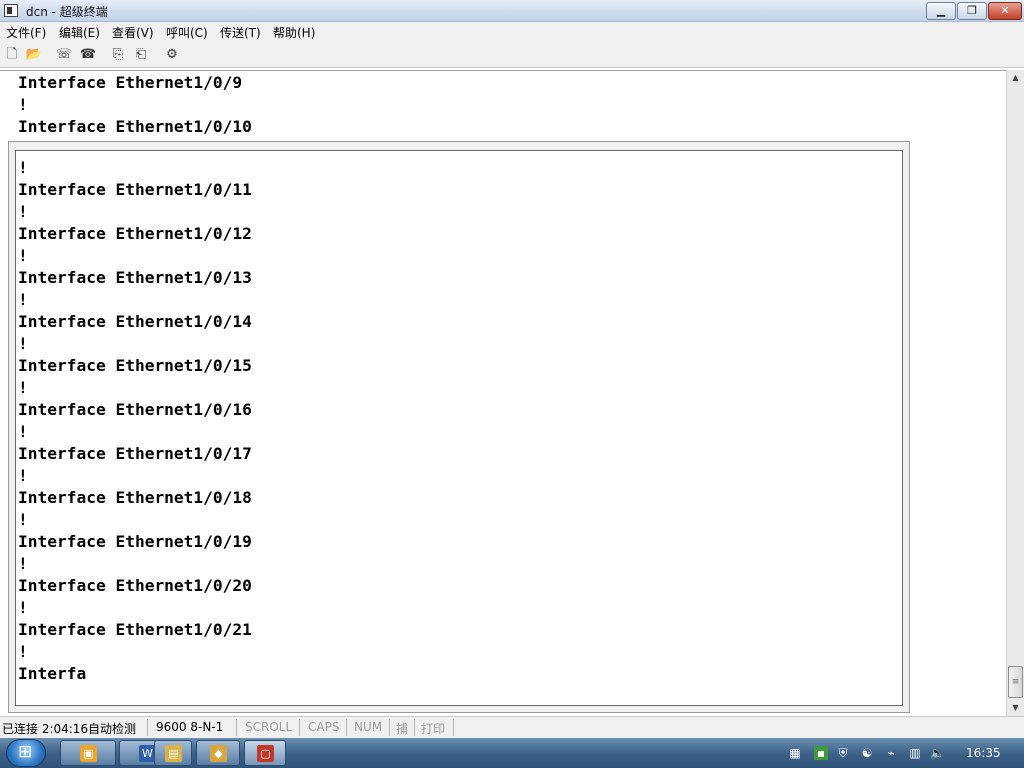  Describe the element at coordinates (941, 11) in the screenshot. I see `minimize-button: ▁` at that location.